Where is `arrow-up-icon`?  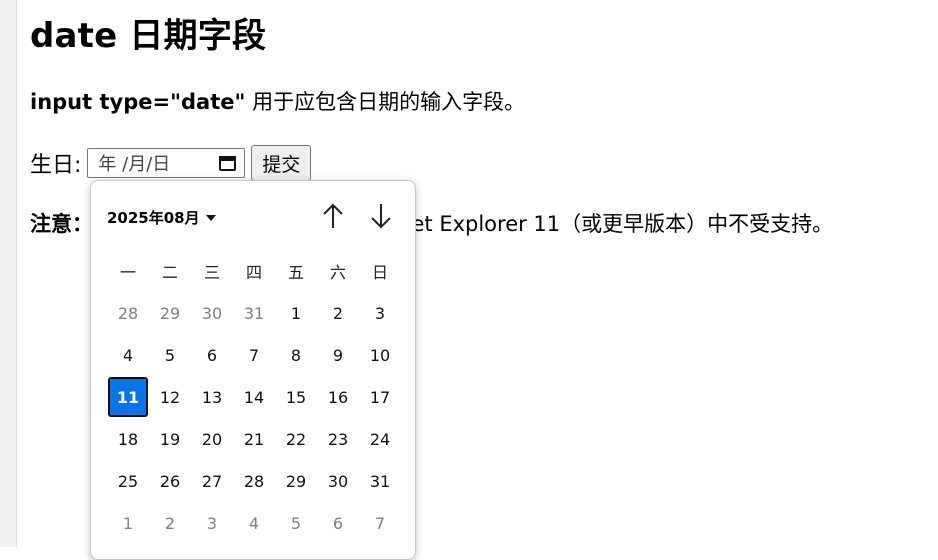
arrow-up-icon is located at coordinates (333, 215).